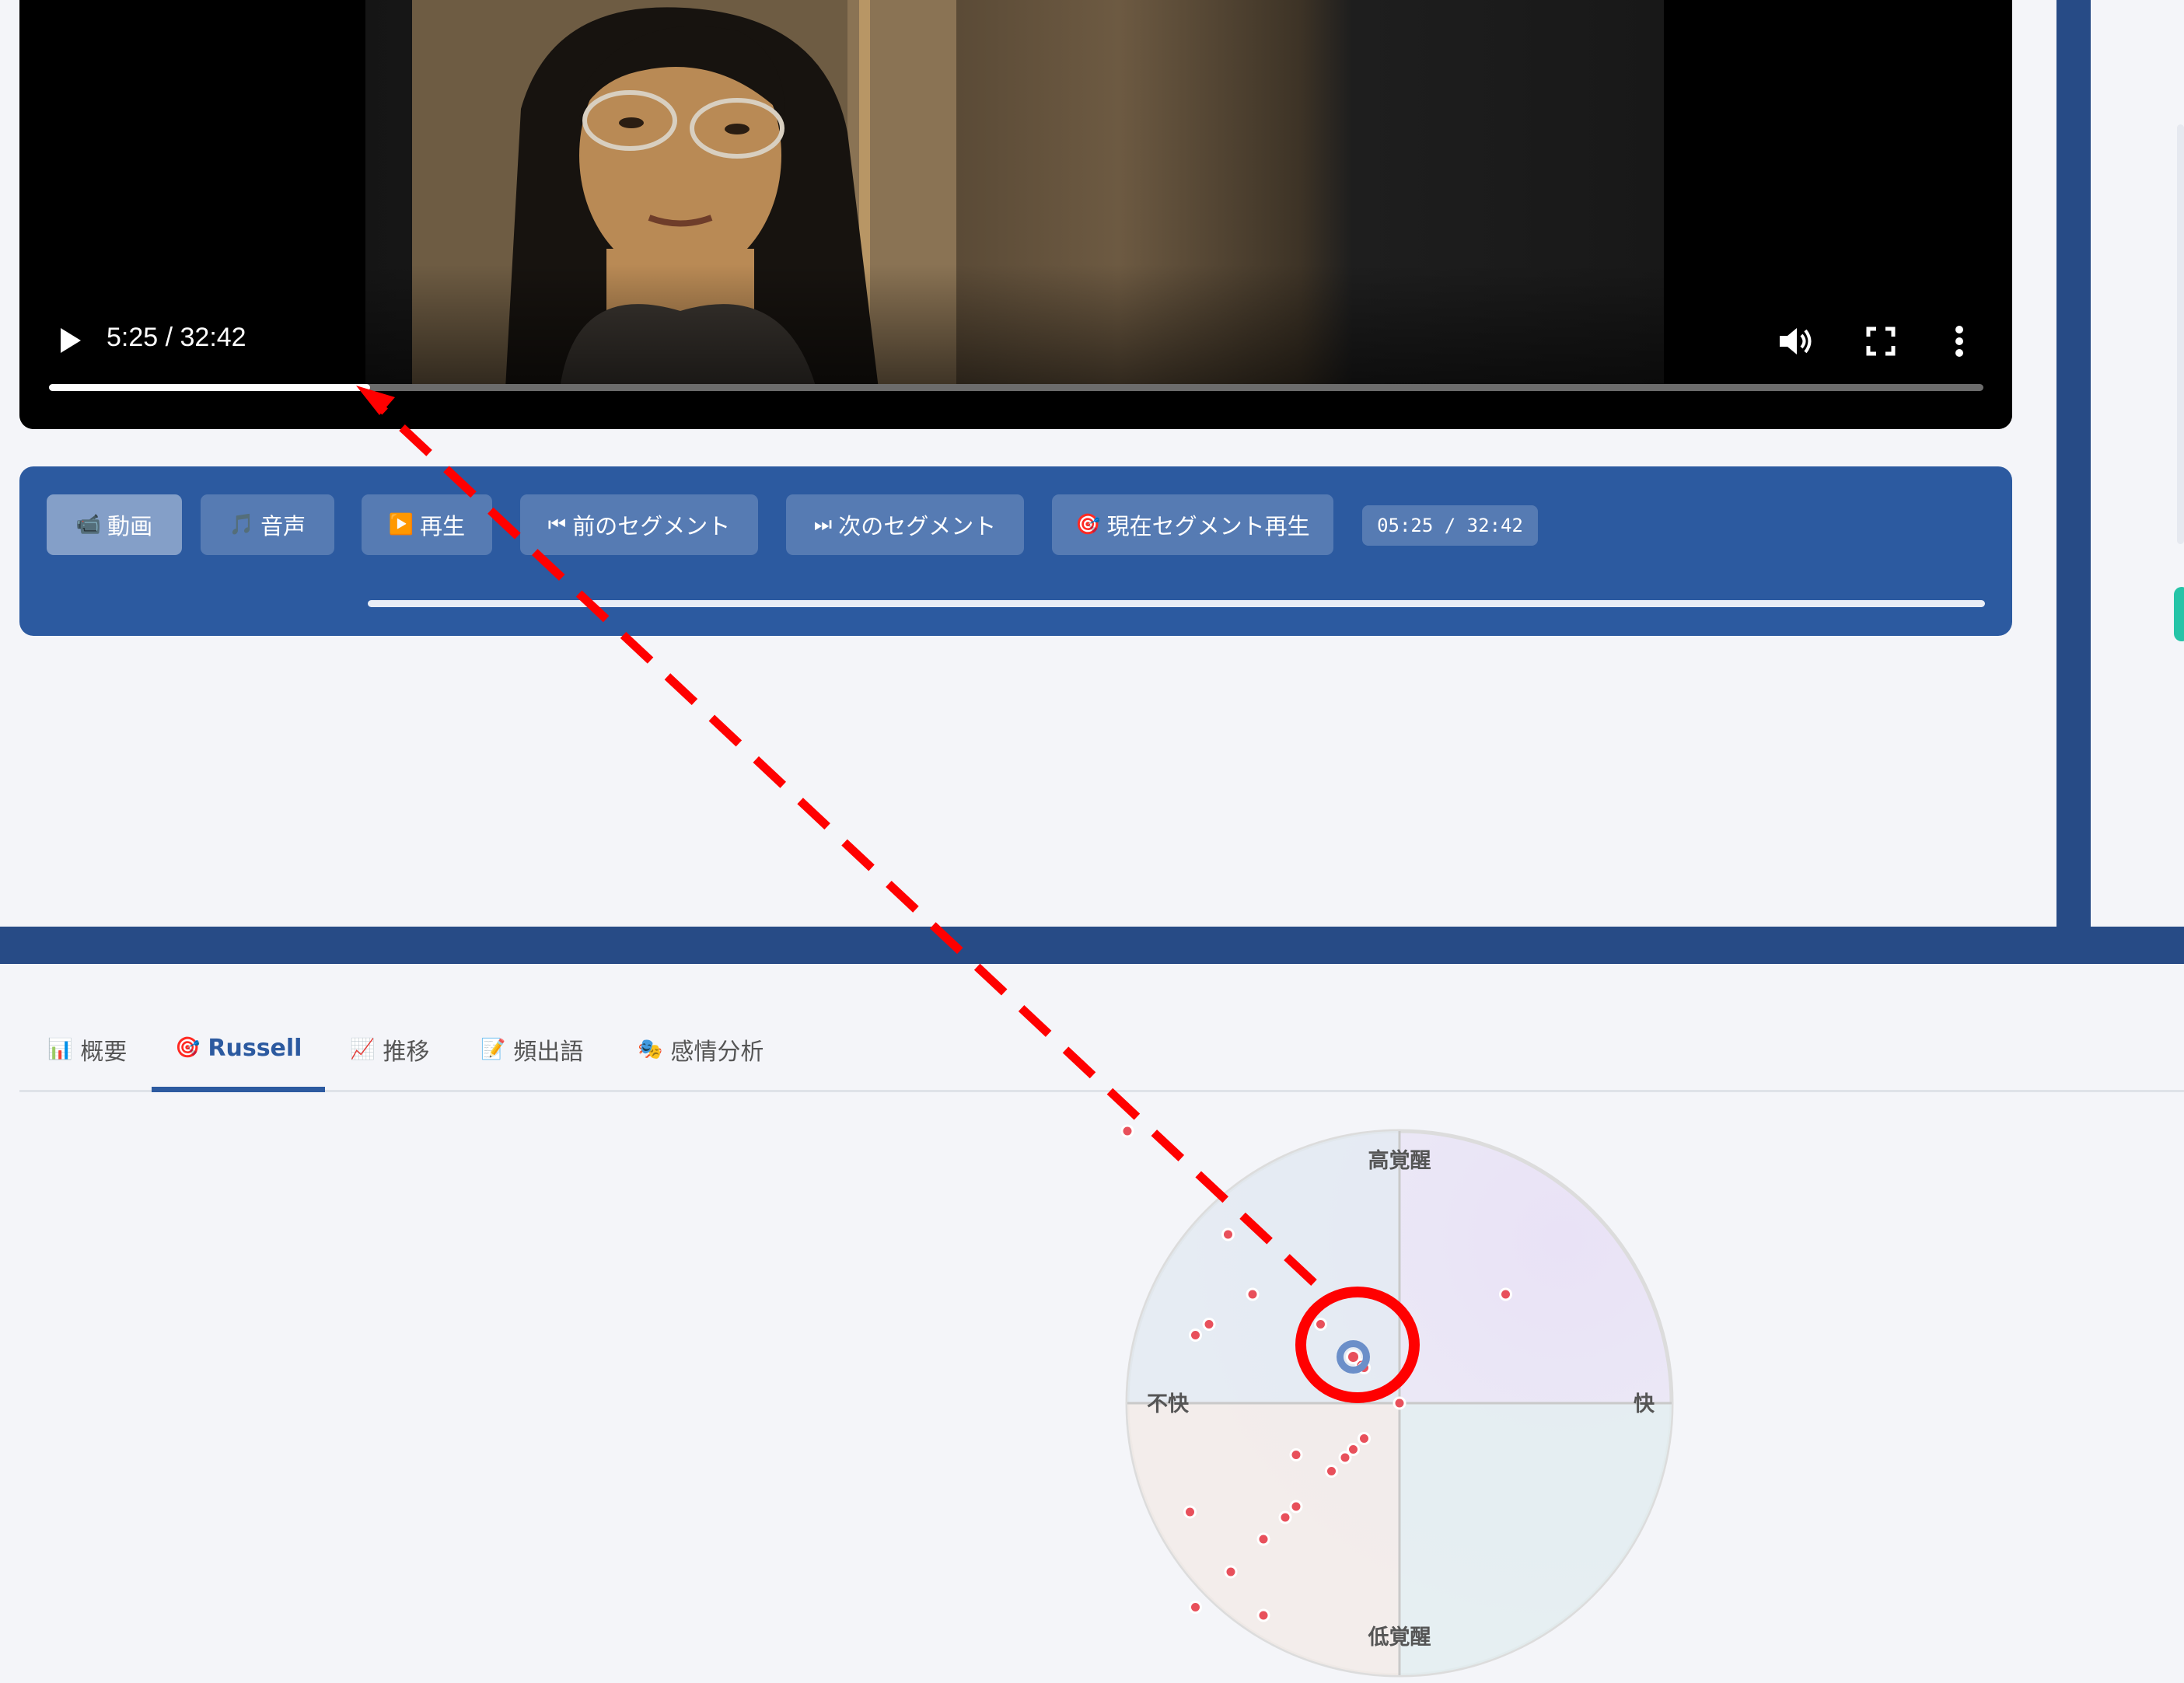 The image size is (2184, 1683). I want to click on side-panel-edge, so click(2180, 334).